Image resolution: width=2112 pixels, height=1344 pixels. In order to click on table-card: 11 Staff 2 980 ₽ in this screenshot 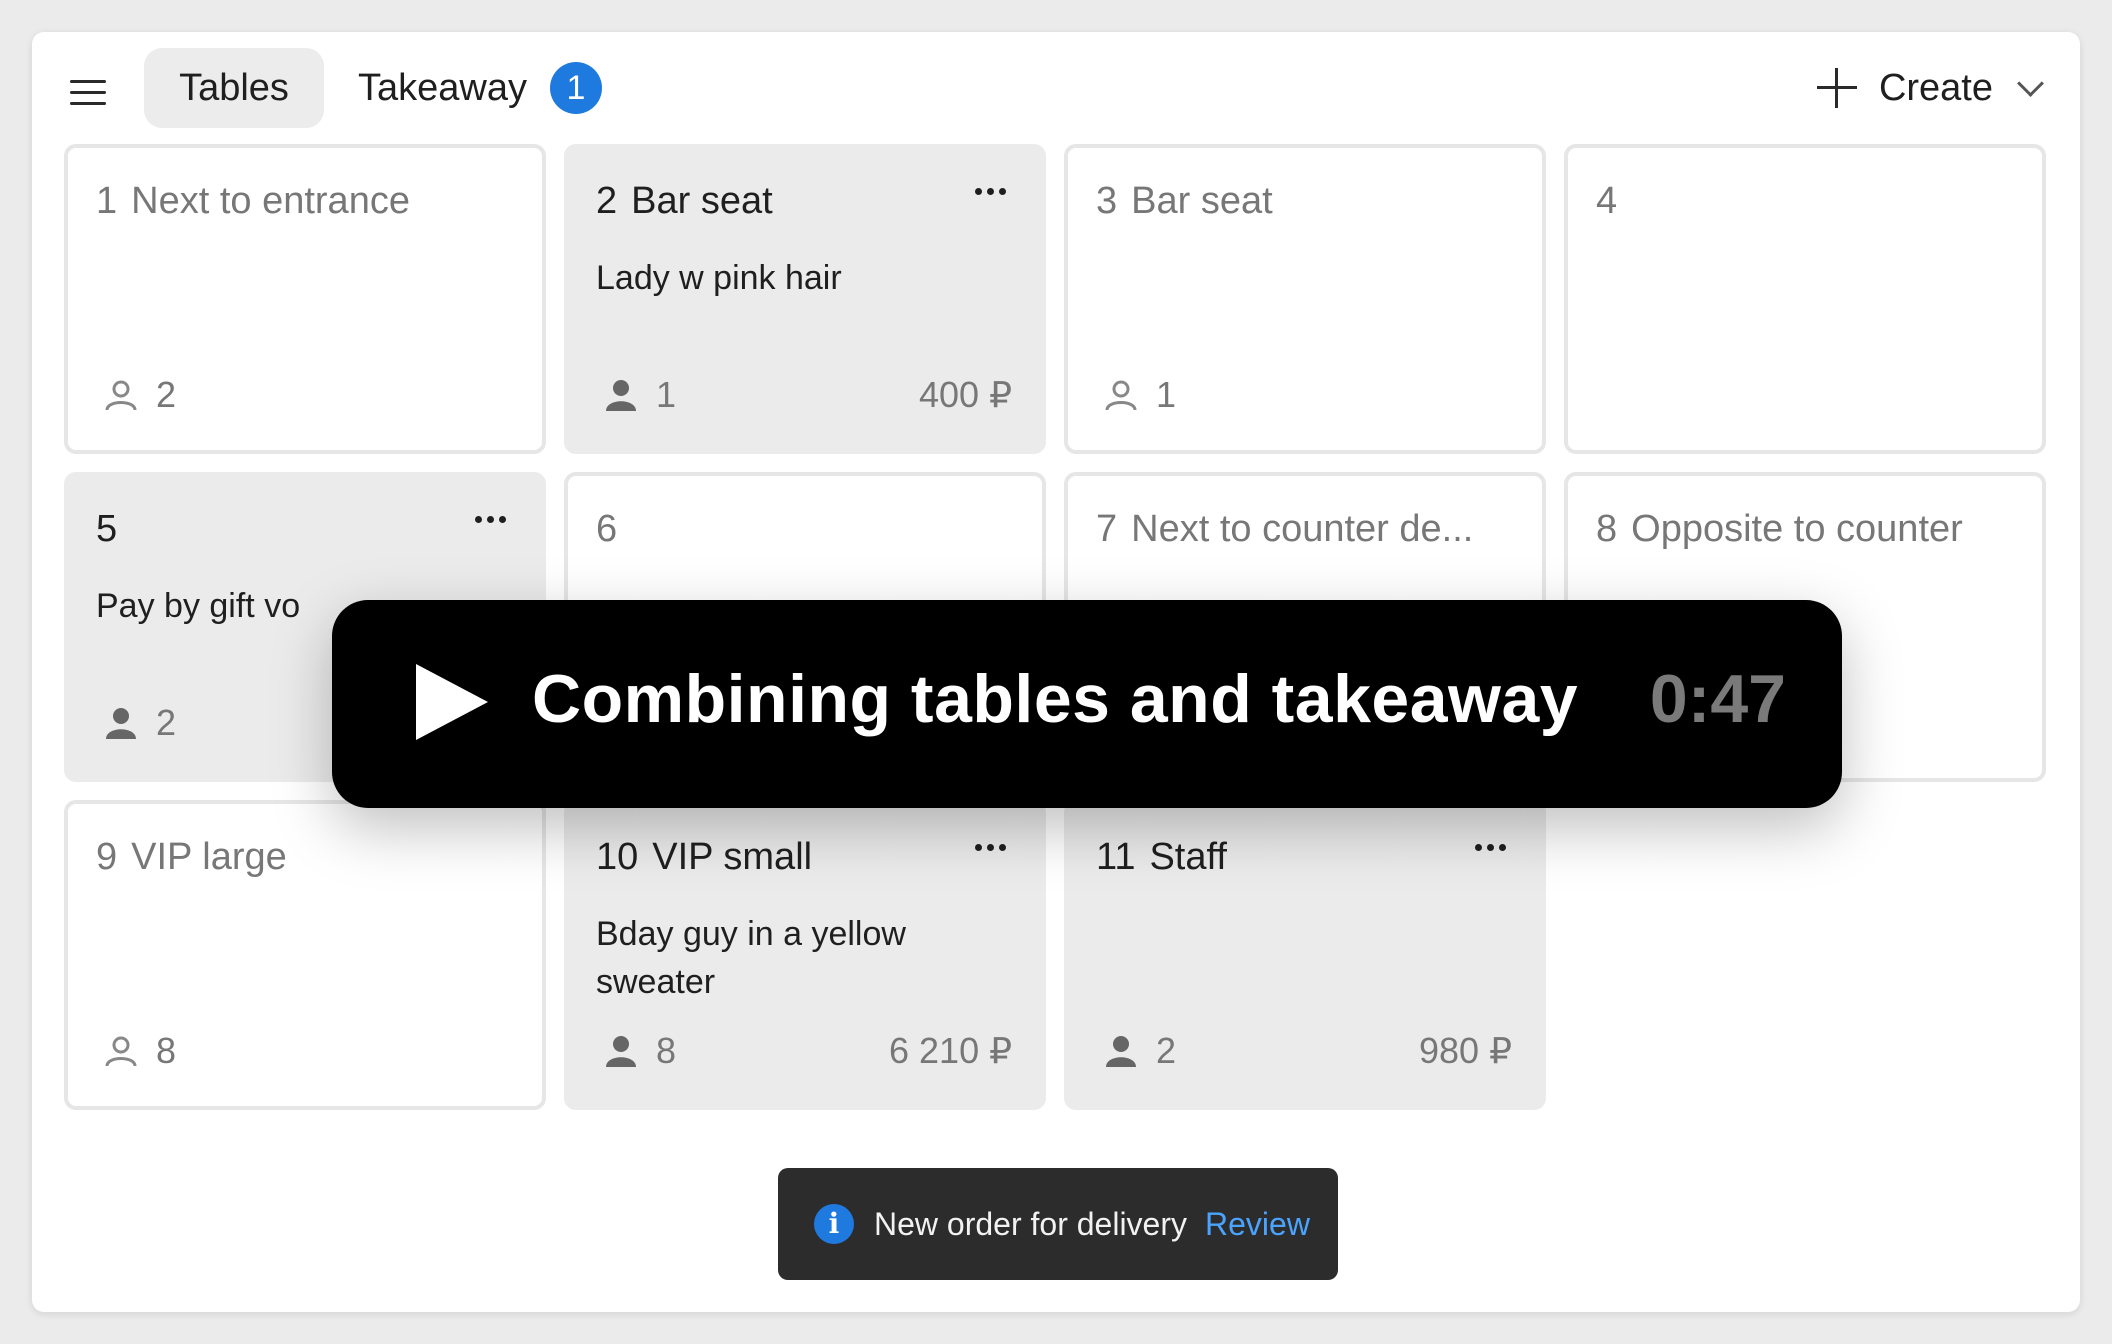, I will do `click(1305, 955)`.